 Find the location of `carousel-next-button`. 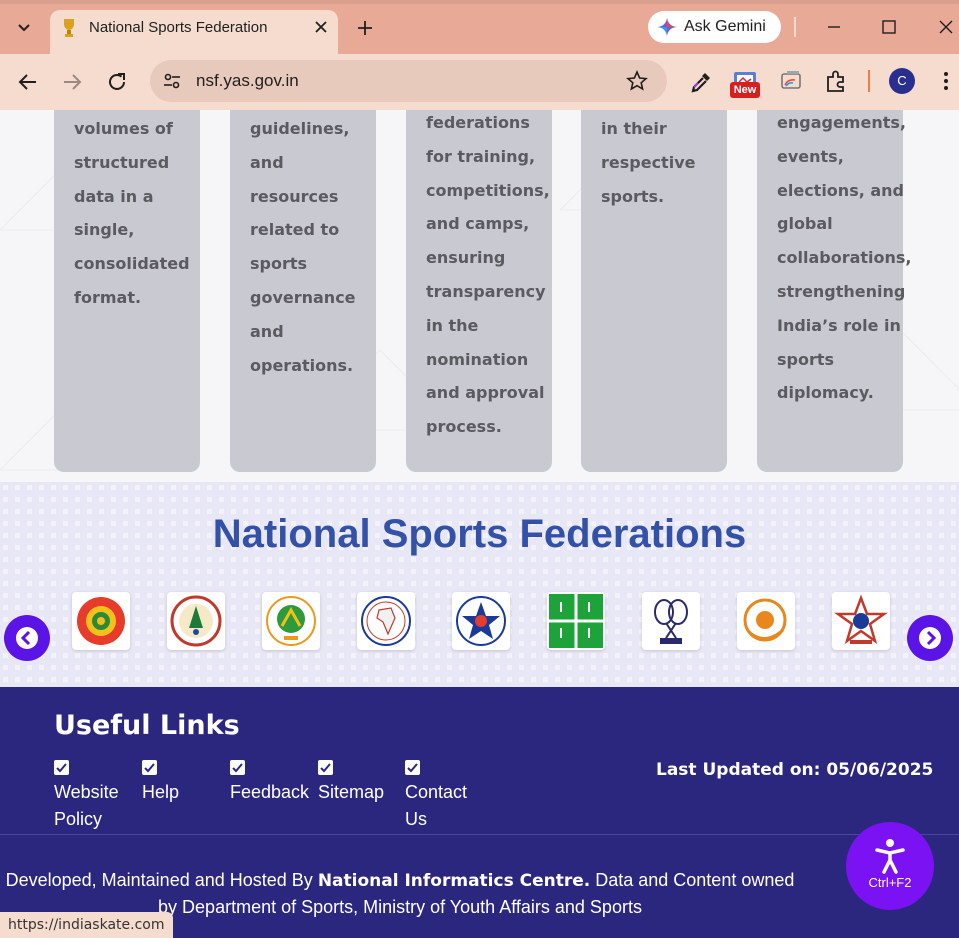

carousel-next-button is located at coordinates (930, 638).